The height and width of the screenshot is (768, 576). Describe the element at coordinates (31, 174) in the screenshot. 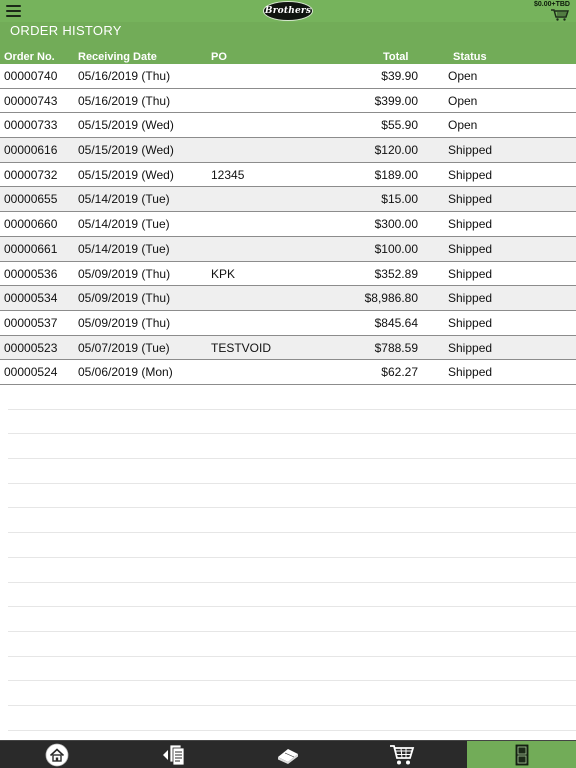

I see `cell-order-no: 00000732` at that location.